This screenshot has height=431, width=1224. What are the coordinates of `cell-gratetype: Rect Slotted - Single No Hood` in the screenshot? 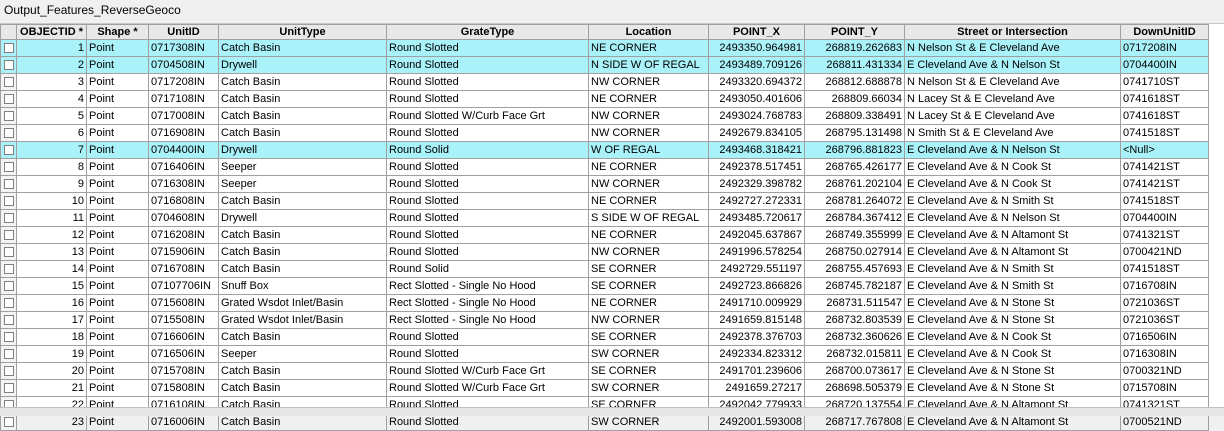 It's located at (487, 320).